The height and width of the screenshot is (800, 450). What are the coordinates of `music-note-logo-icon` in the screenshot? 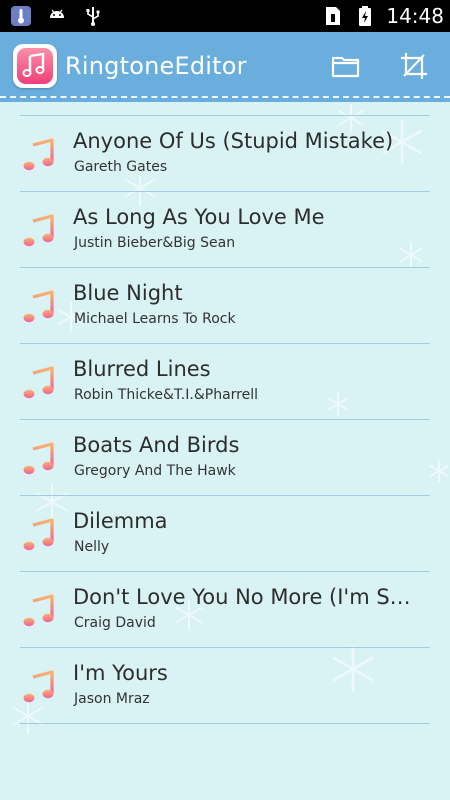 It's located at (35, 66).